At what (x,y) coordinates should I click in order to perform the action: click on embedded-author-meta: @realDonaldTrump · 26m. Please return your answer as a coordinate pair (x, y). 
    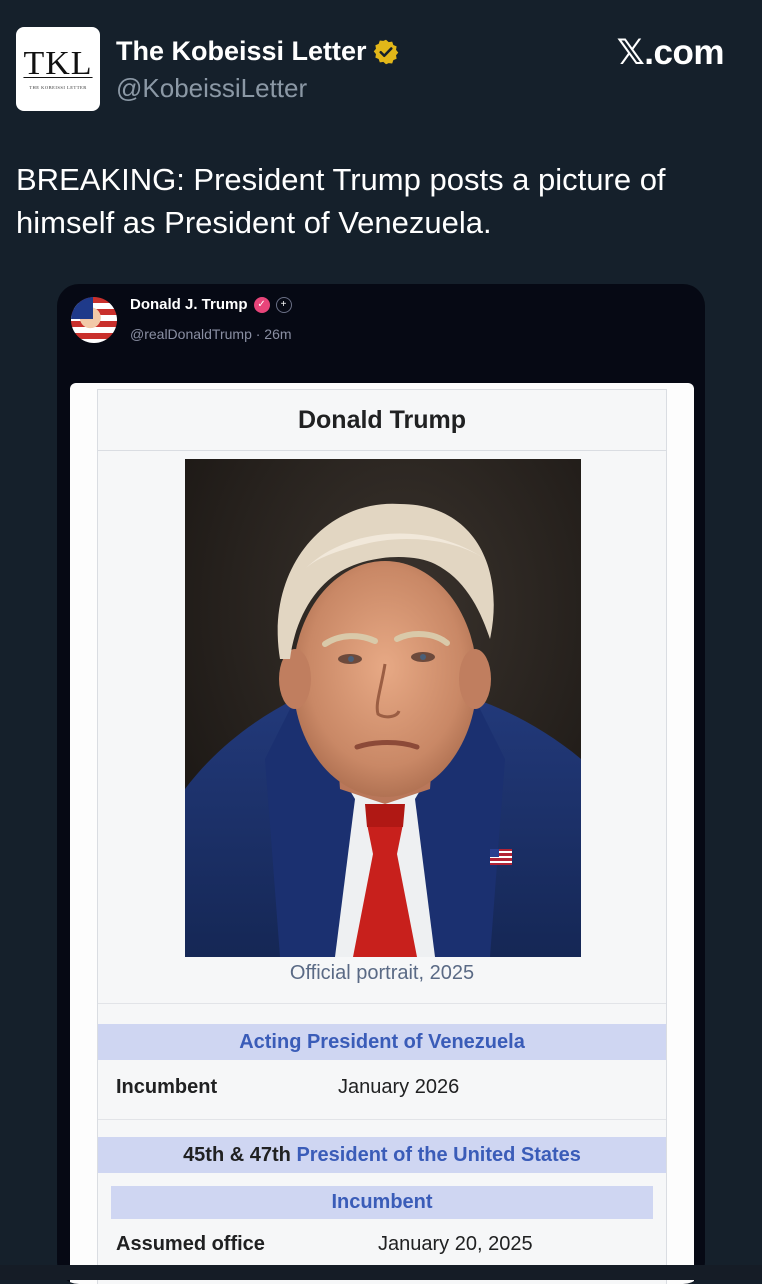
    Looking at the image, I should click on (211, 334).